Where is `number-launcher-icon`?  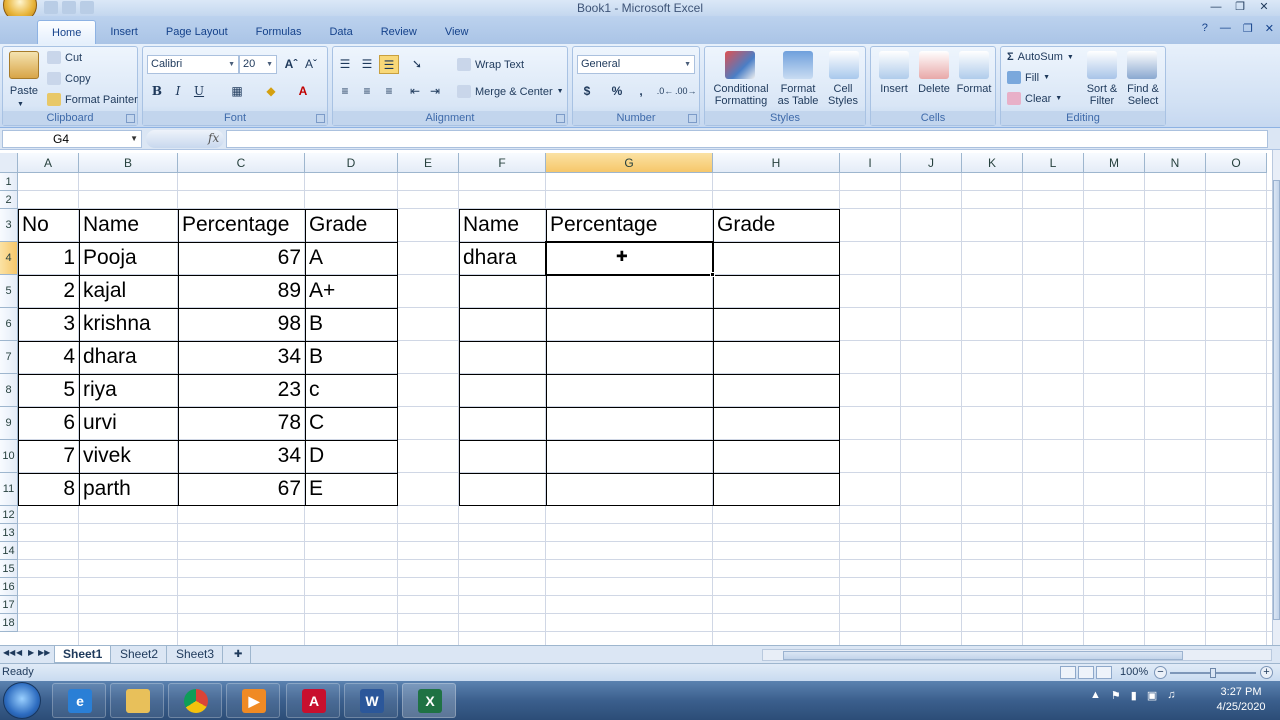 number-launcher-icon is located at coordinates (692, 118).